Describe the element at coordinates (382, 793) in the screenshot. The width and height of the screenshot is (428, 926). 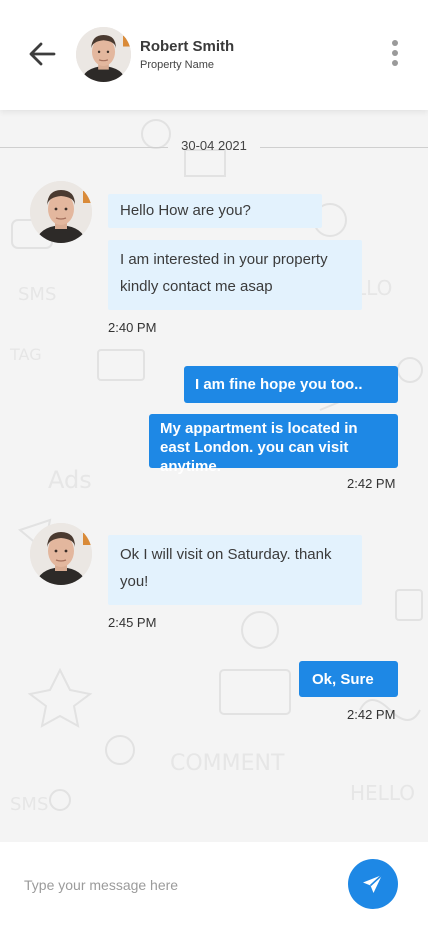
I see `svg-text: HELLO` at that location.